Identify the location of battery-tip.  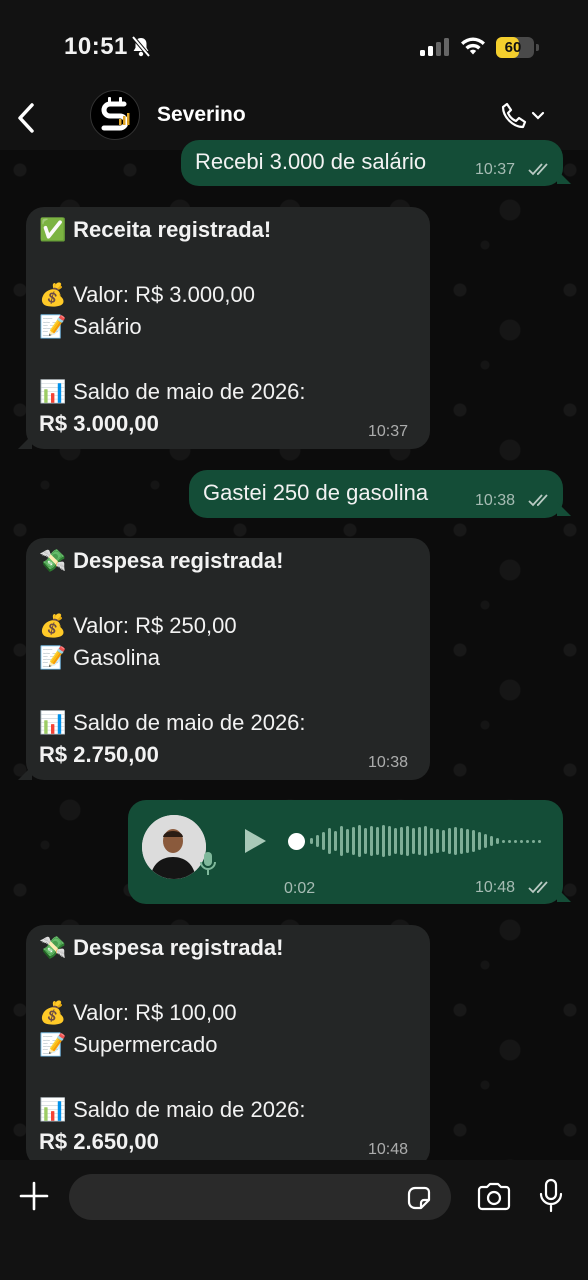
(537, 47).